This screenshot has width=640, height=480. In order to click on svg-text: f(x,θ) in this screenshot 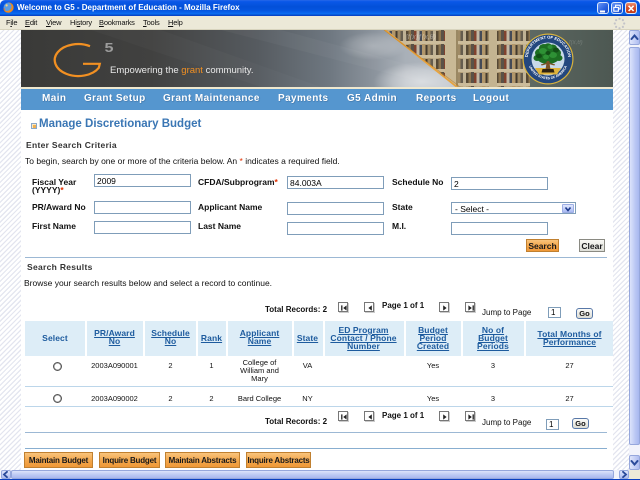, I will do `click(576, 43)`.